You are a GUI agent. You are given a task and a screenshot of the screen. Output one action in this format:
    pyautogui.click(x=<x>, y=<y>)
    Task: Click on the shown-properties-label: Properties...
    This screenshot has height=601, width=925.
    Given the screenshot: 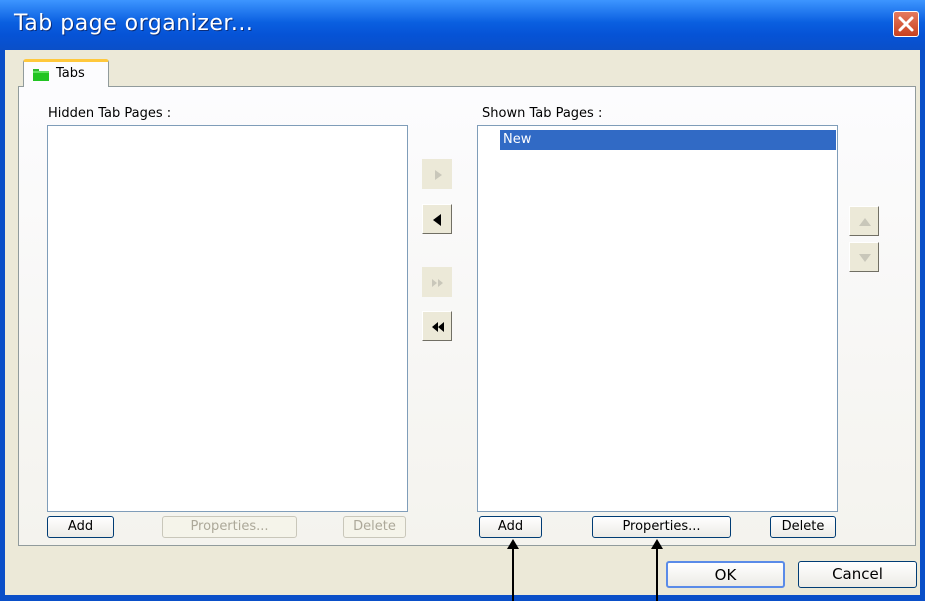 What is the action you would take?
    pyautogui.click(x=661, y=526)
    